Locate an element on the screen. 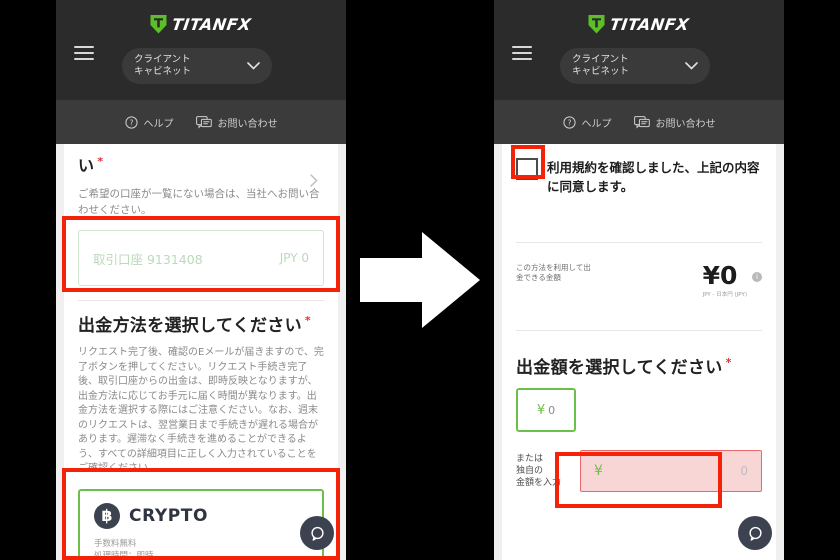 The height and width of the screenshot is (560, 840). preset-amount-currency: ¥ is located at coordinates (541, 410).